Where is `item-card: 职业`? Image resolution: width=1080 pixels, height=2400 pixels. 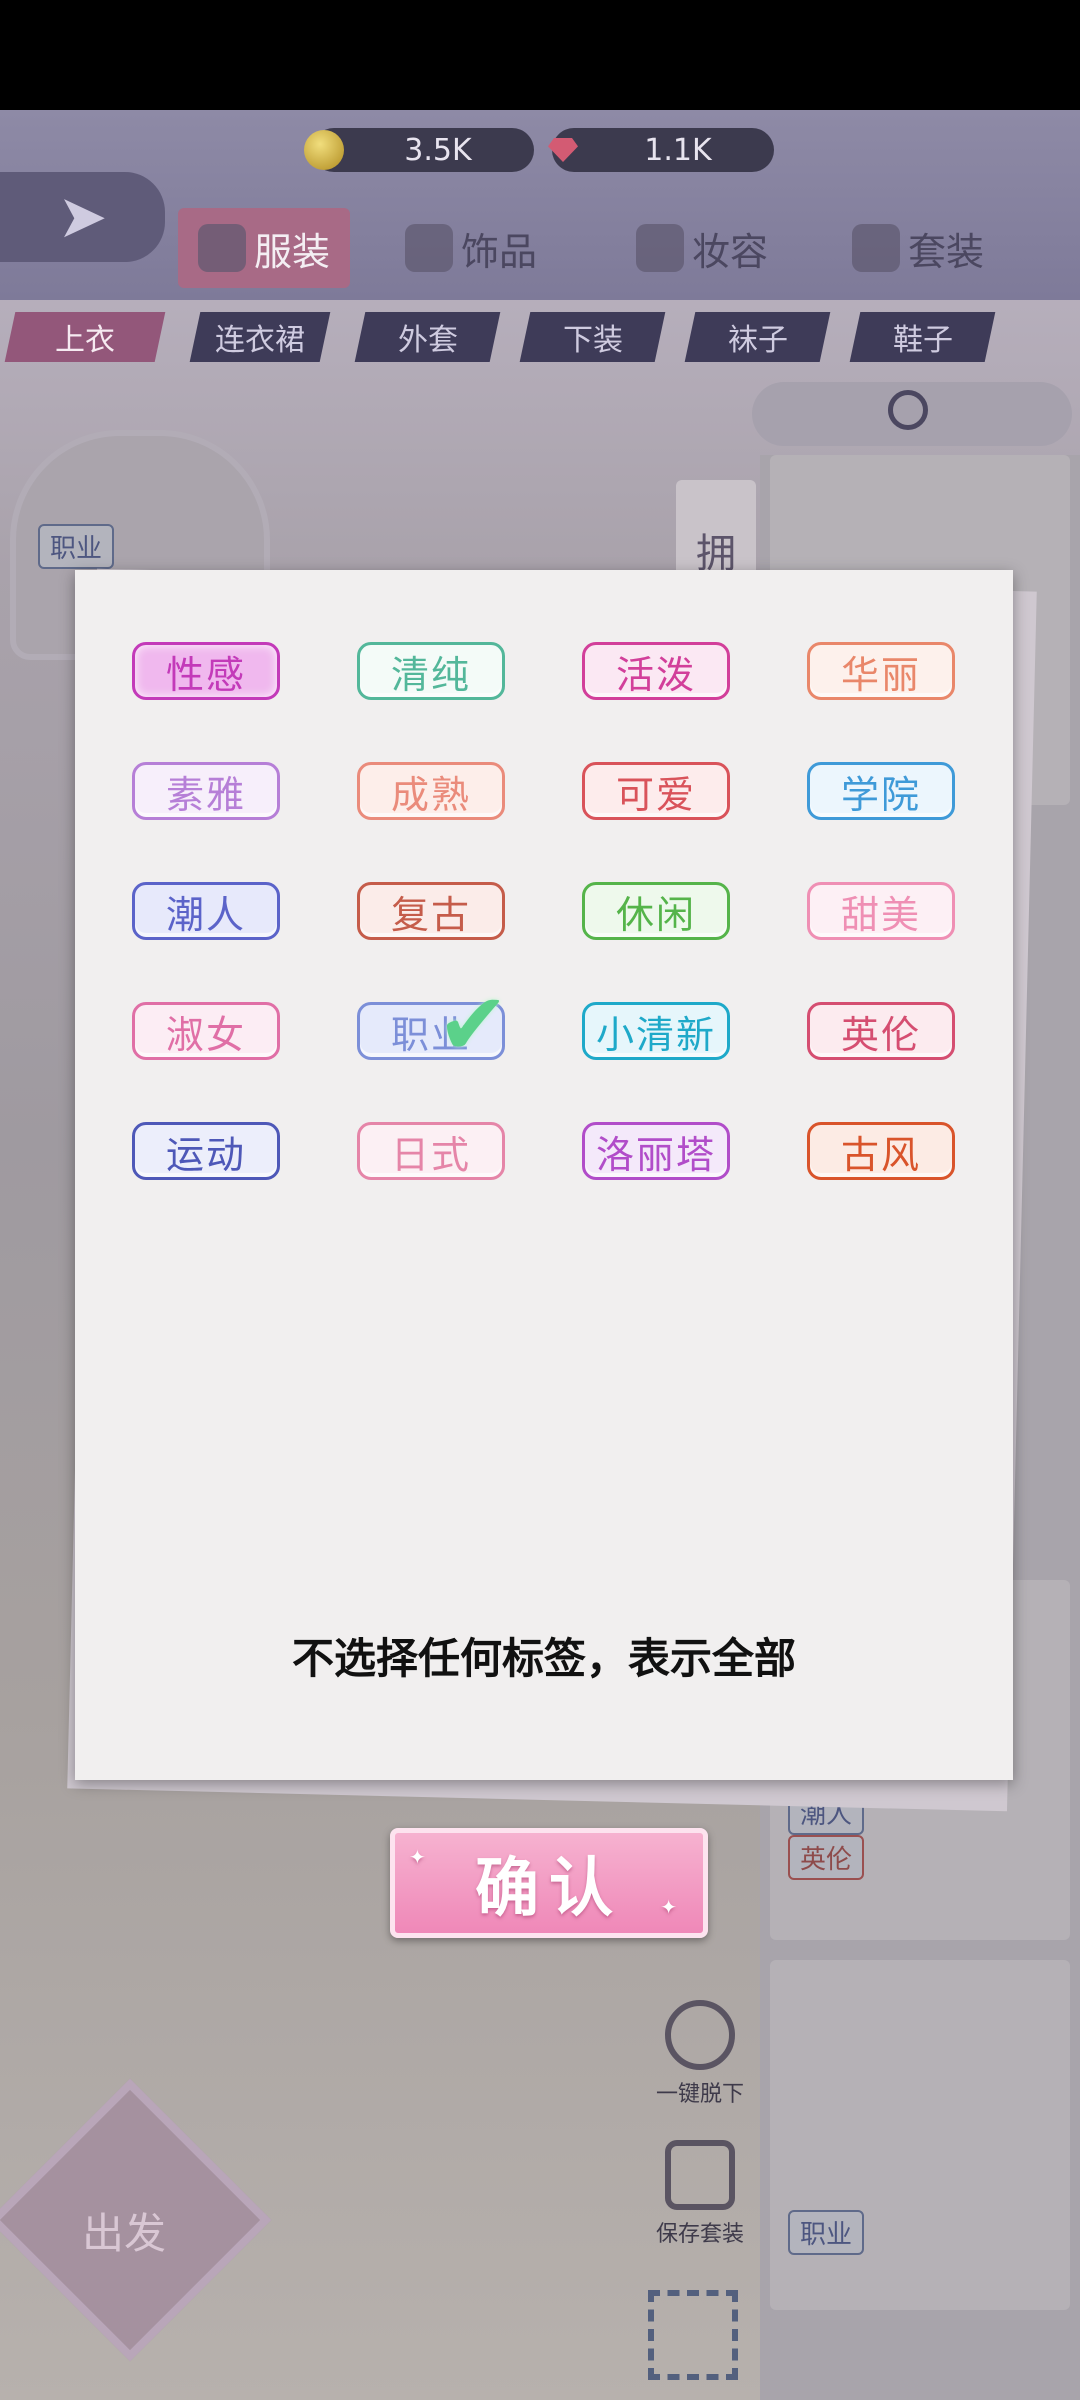 item-card: 职业 is located at coordinates (920, 2135).